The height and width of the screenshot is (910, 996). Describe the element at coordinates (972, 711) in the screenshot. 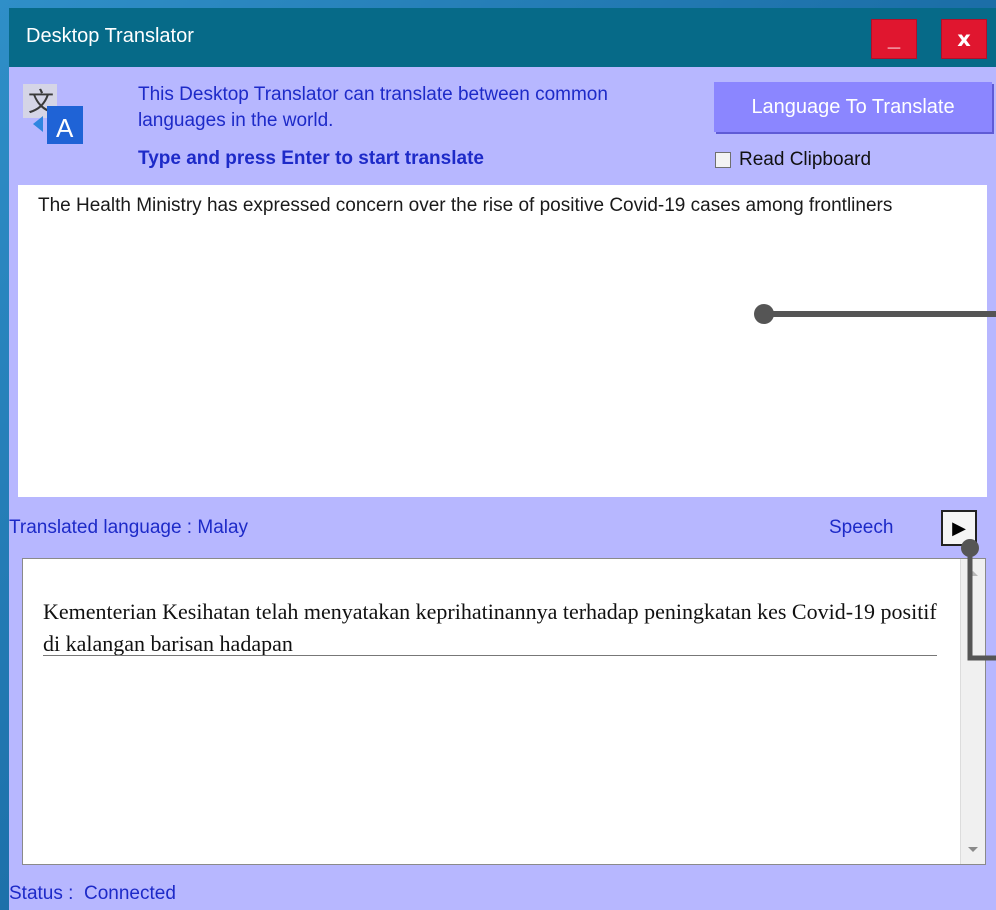

I see `output-scrollbar` at that location.